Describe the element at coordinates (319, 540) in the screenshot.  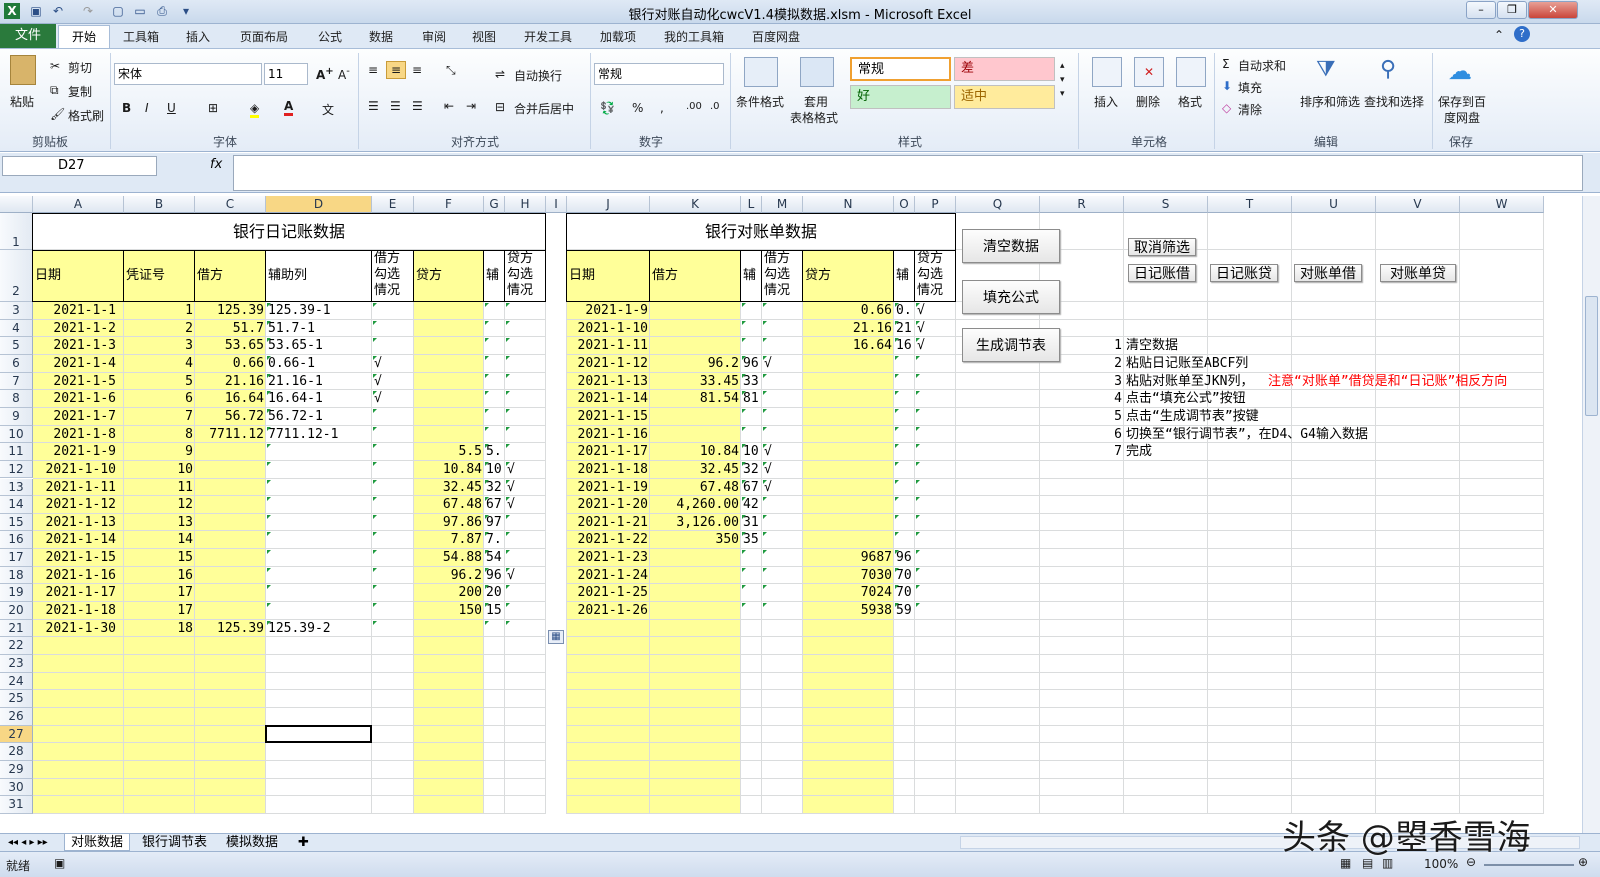
I see `journal-aux` at that location.